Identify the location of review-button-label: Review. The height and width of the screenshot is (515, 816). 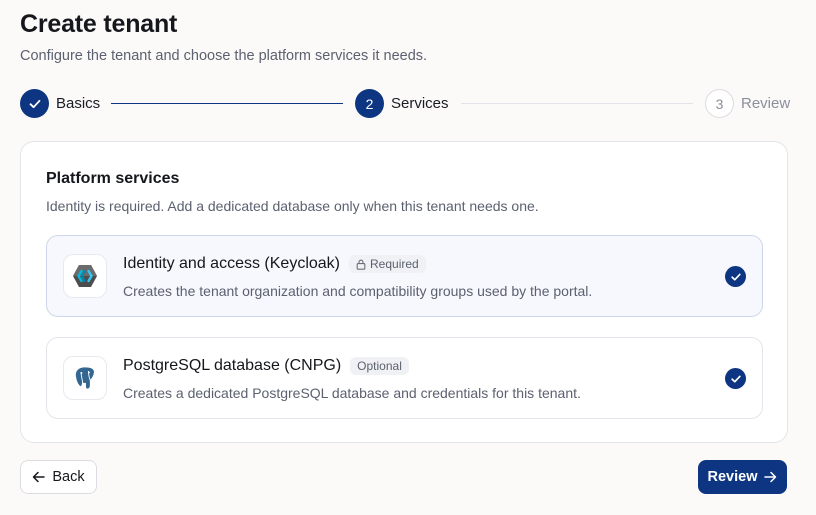
(732, 477).